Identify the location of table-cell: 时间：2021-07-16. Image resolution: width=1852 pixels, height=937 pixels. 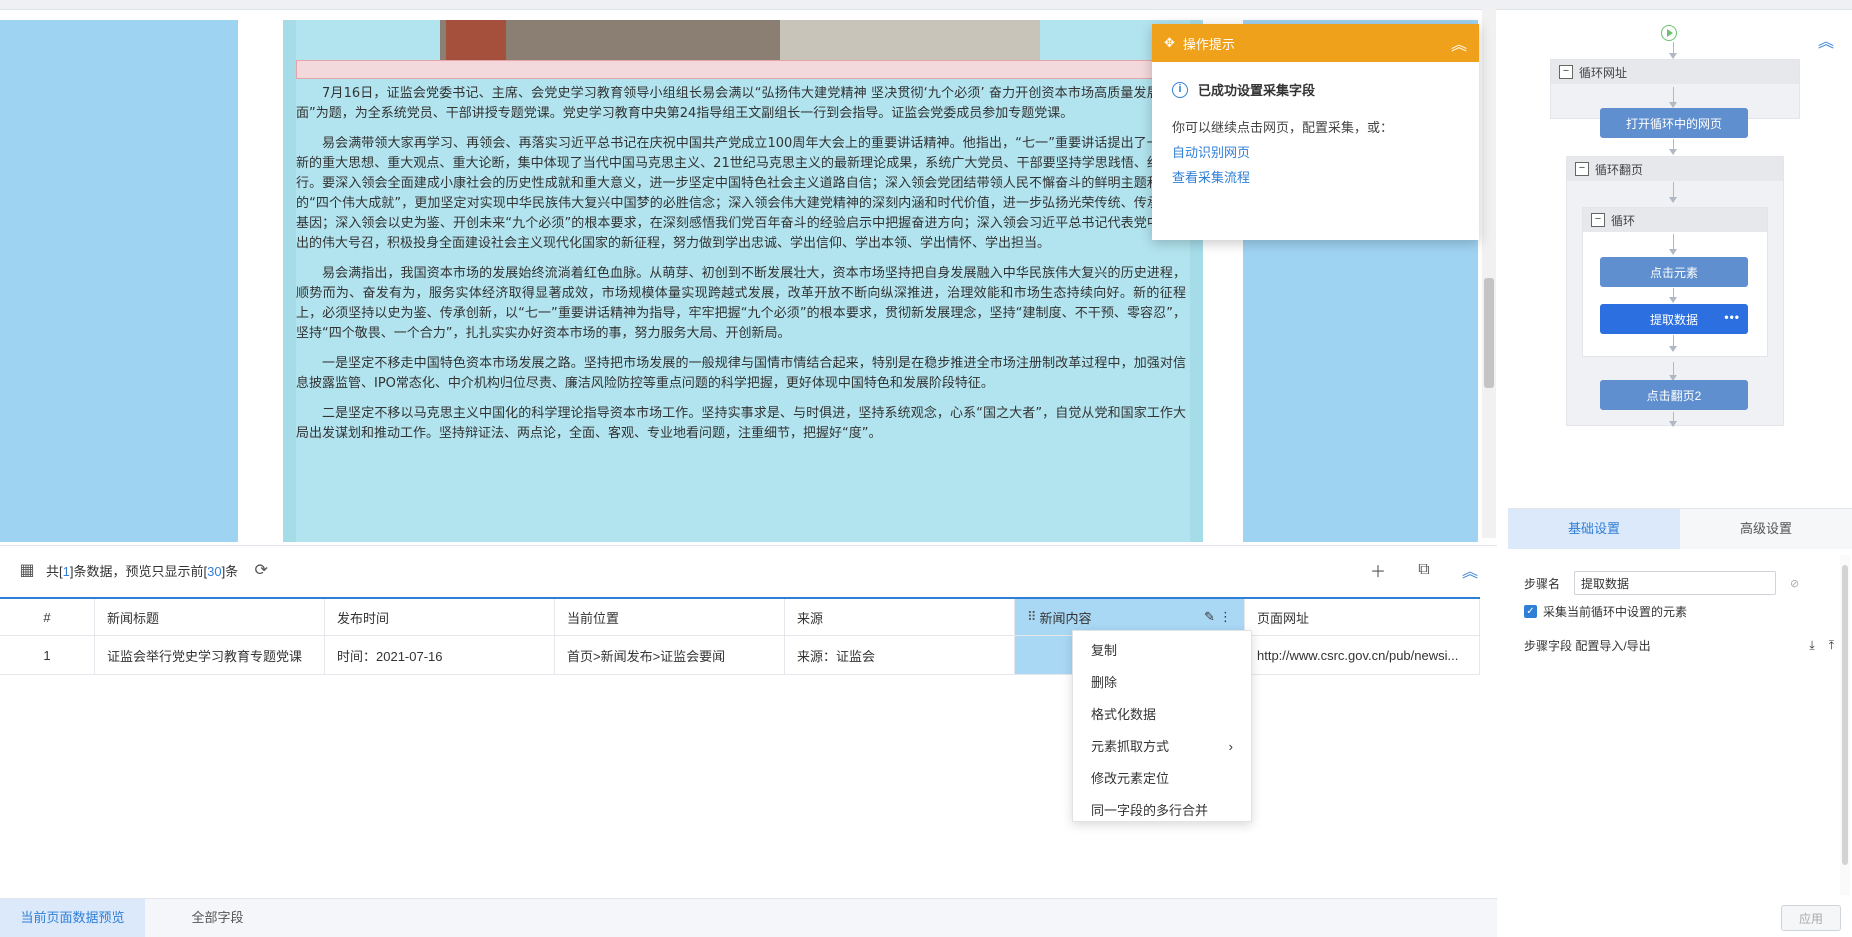
(440, 655).